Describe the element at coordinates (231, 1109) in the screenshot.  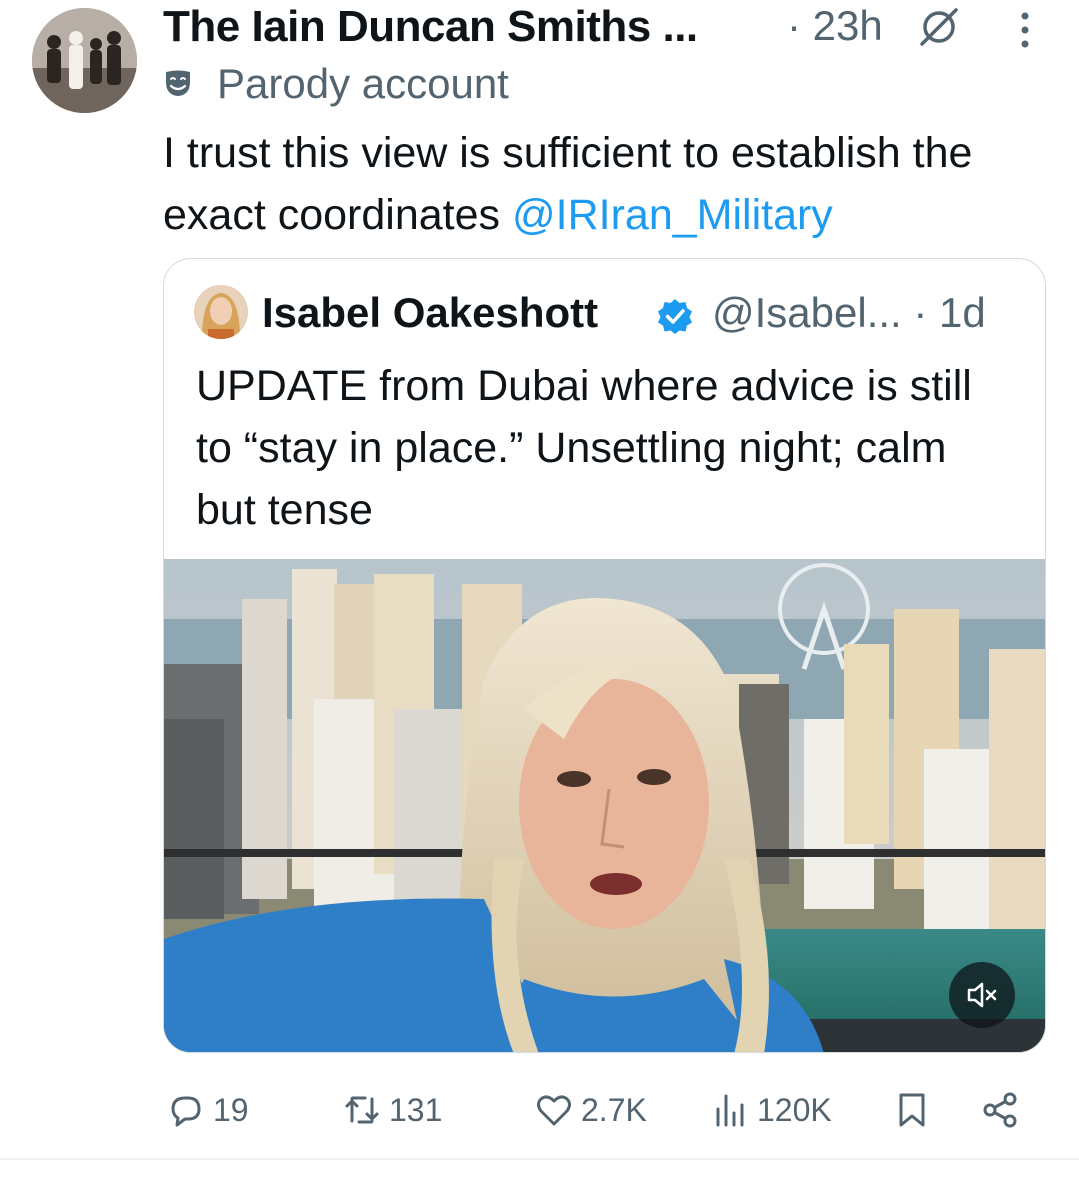
I see `reply-count: 19` at that location.